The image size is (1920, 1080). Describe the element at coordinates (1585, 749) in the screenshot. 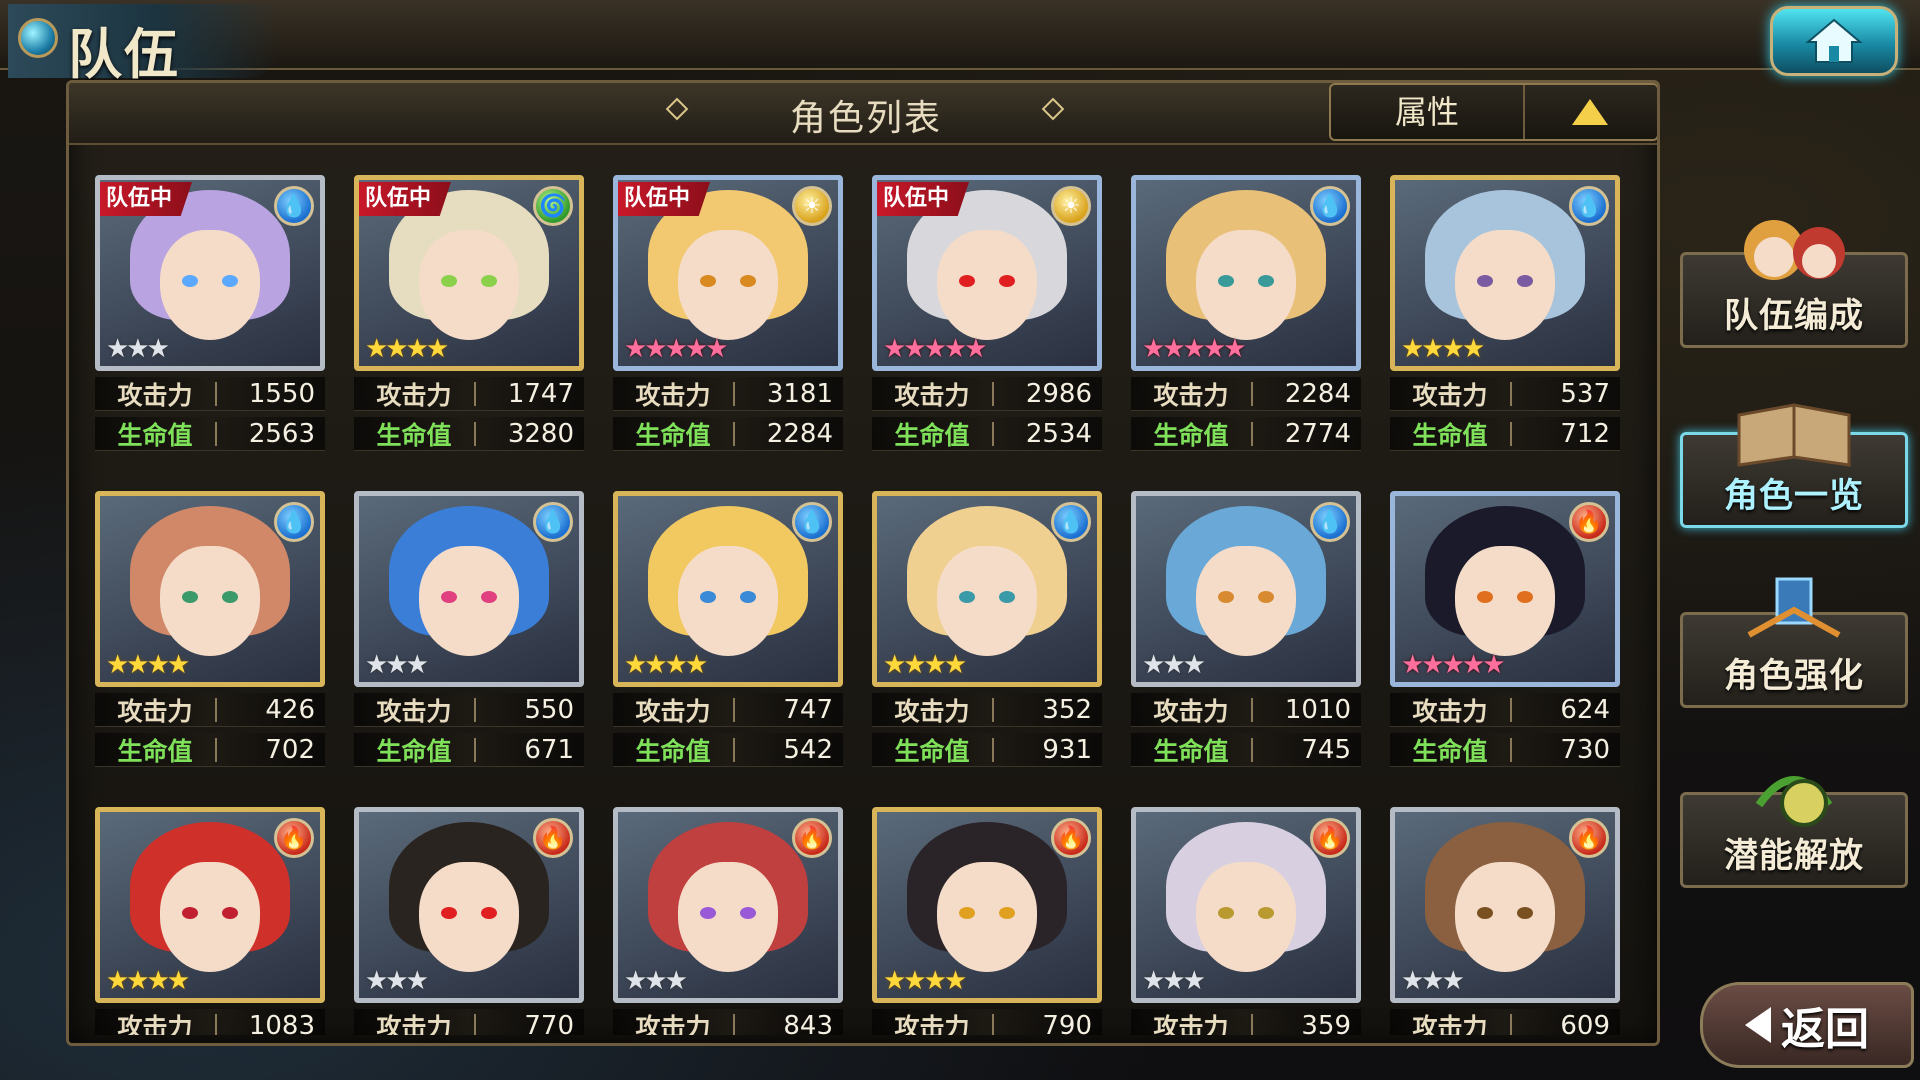

I see `hp-value: 730` at that location.